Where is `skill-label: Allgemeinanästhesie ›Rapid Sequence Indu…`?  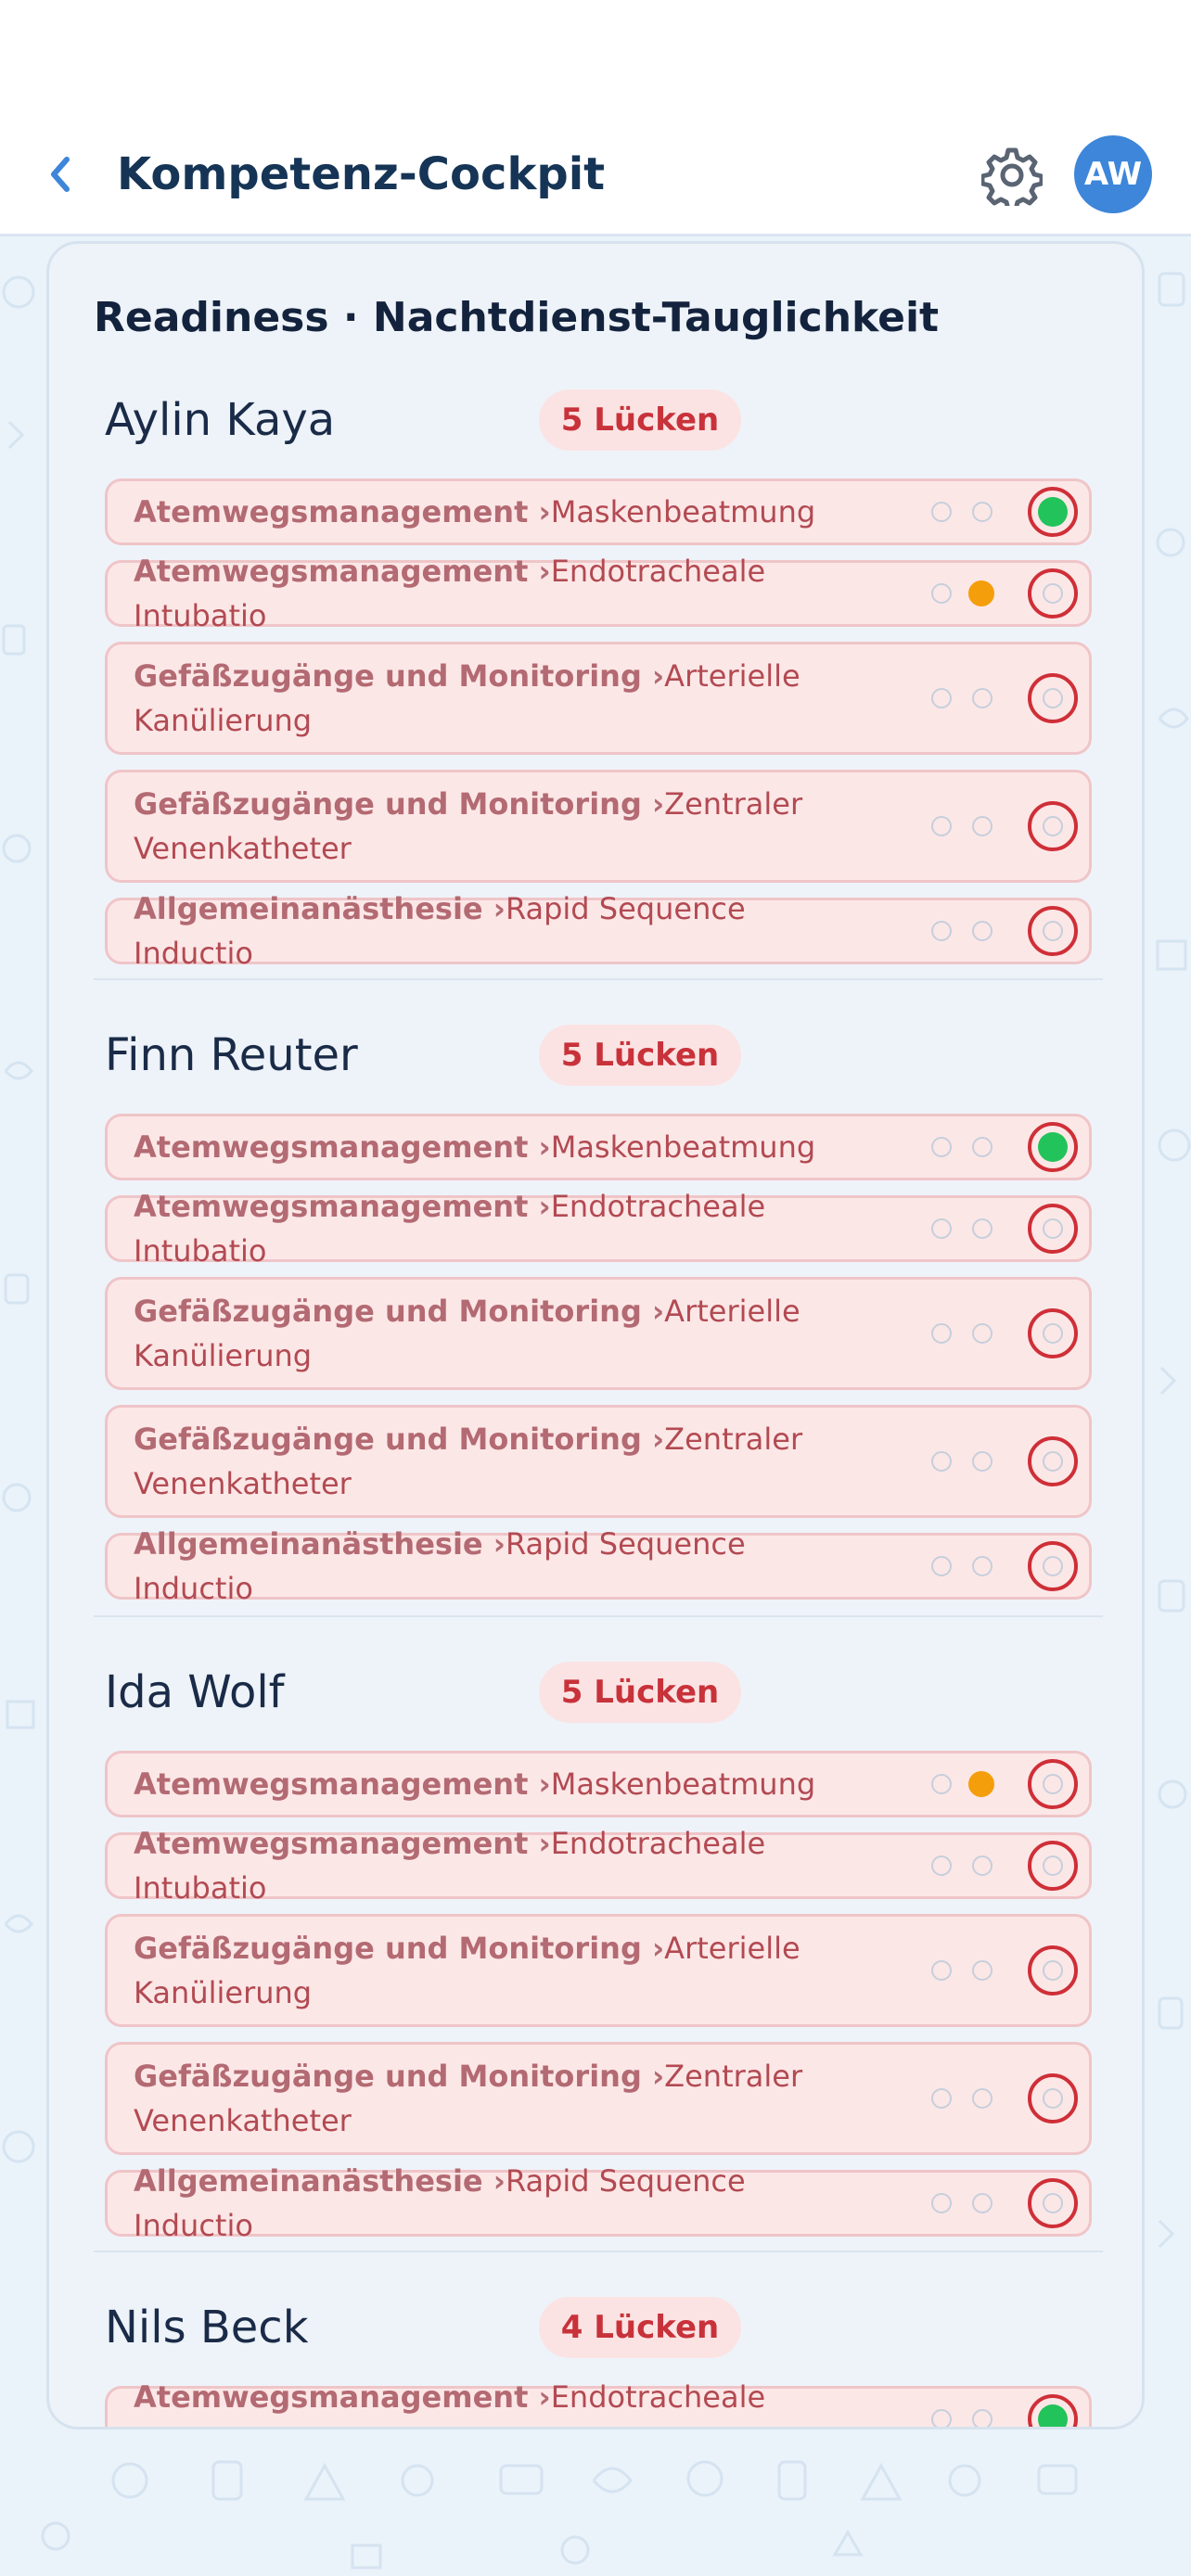
skill-label: Allgemeinanästhesie ›Rapid Sequence Indu… is located at coordinates (477, 931).